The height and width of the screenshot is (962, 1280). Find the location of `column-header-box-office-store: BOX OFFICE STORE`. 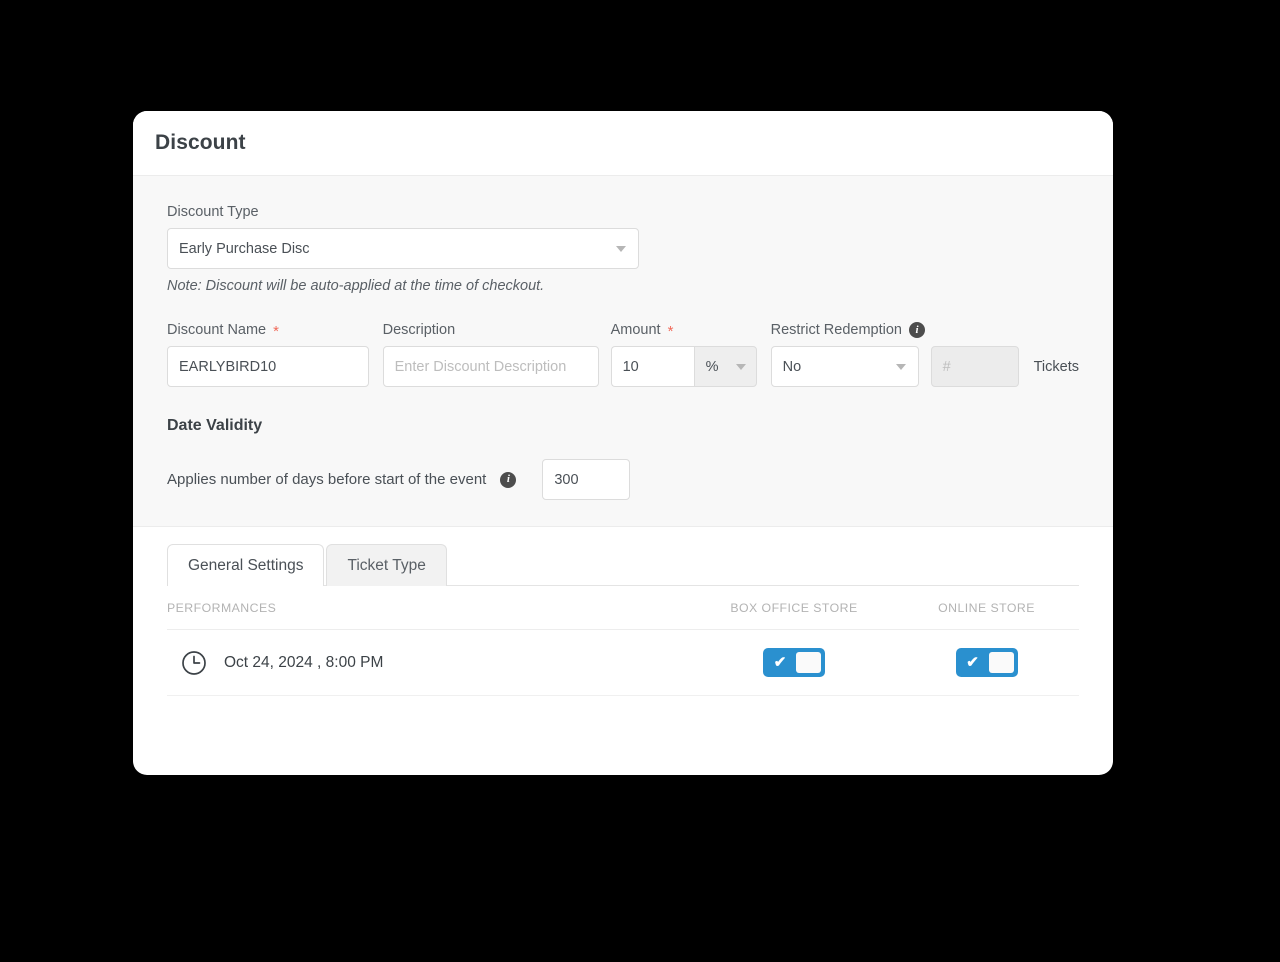

column-header-box-office-store: BOX OFFICE STORE is located at coordinates (794, 607).